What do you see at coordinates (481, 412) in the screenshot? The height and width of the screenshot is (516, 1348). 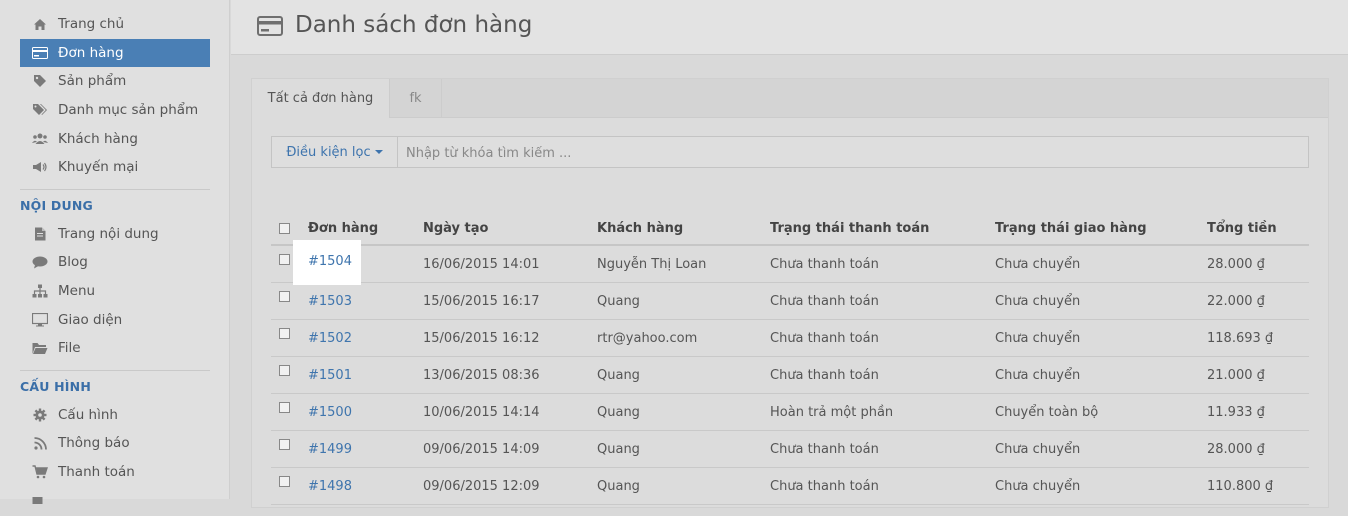 I see `order-date: 10/06/2015 14:14` at bounding box center [481, 412].